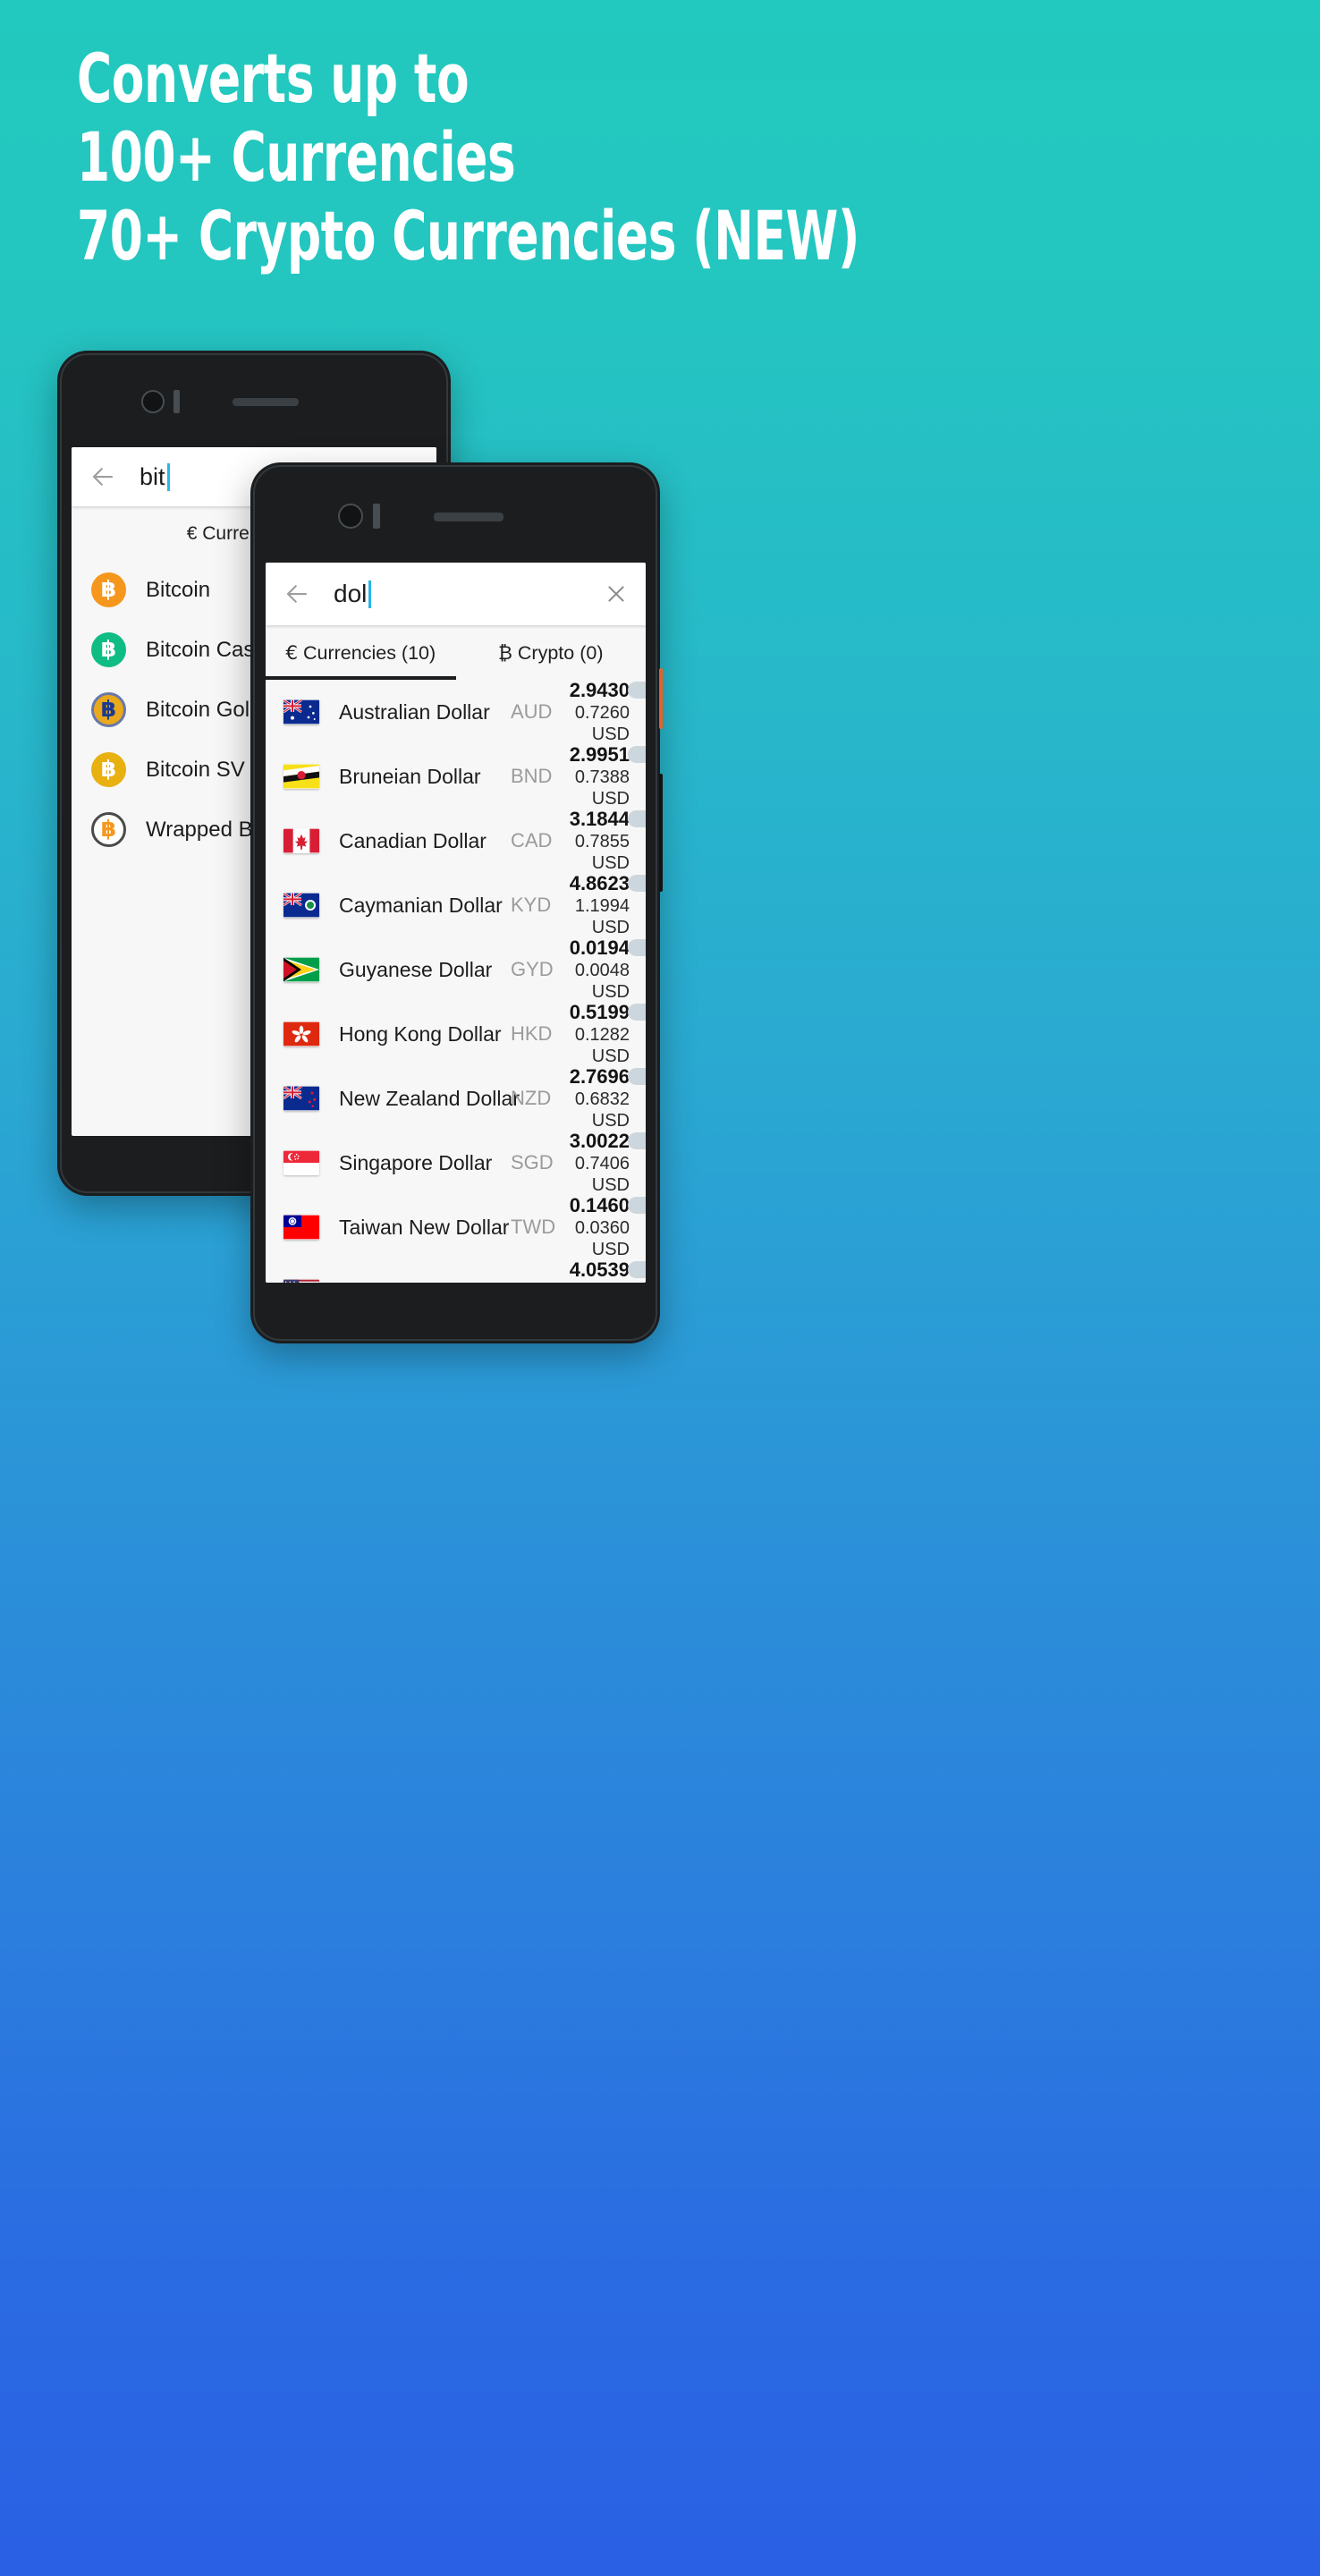  What do you see at coordinates (204, 709) in the screenshot?
I see `crypto-name: Bitcoin Gold` at bounding box center [204, 709].